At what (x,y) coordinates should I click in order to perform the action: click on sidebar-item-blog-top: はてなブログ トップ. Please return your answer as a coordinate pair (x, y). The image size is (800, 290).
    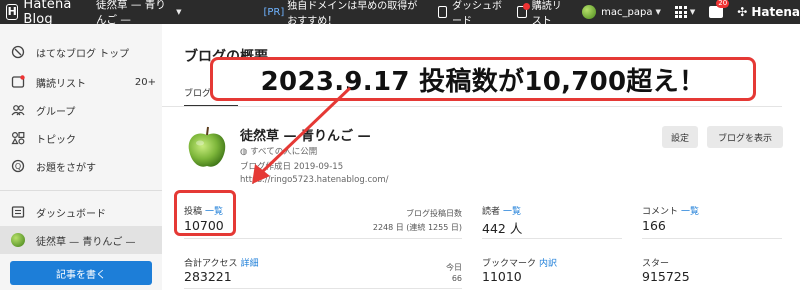
    Looking at the image, I should click on (81, 52).